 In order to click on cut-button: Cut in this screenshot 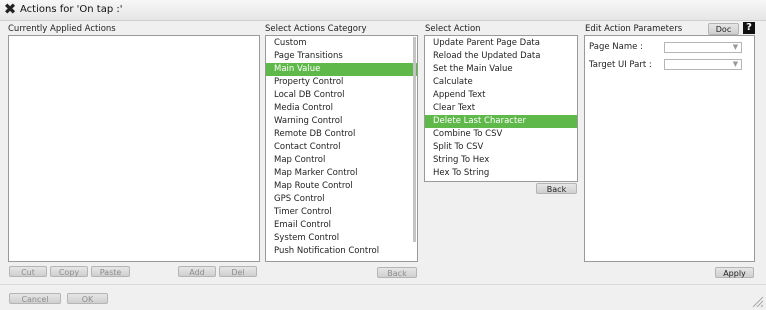, I will do `click(28, 271)`.